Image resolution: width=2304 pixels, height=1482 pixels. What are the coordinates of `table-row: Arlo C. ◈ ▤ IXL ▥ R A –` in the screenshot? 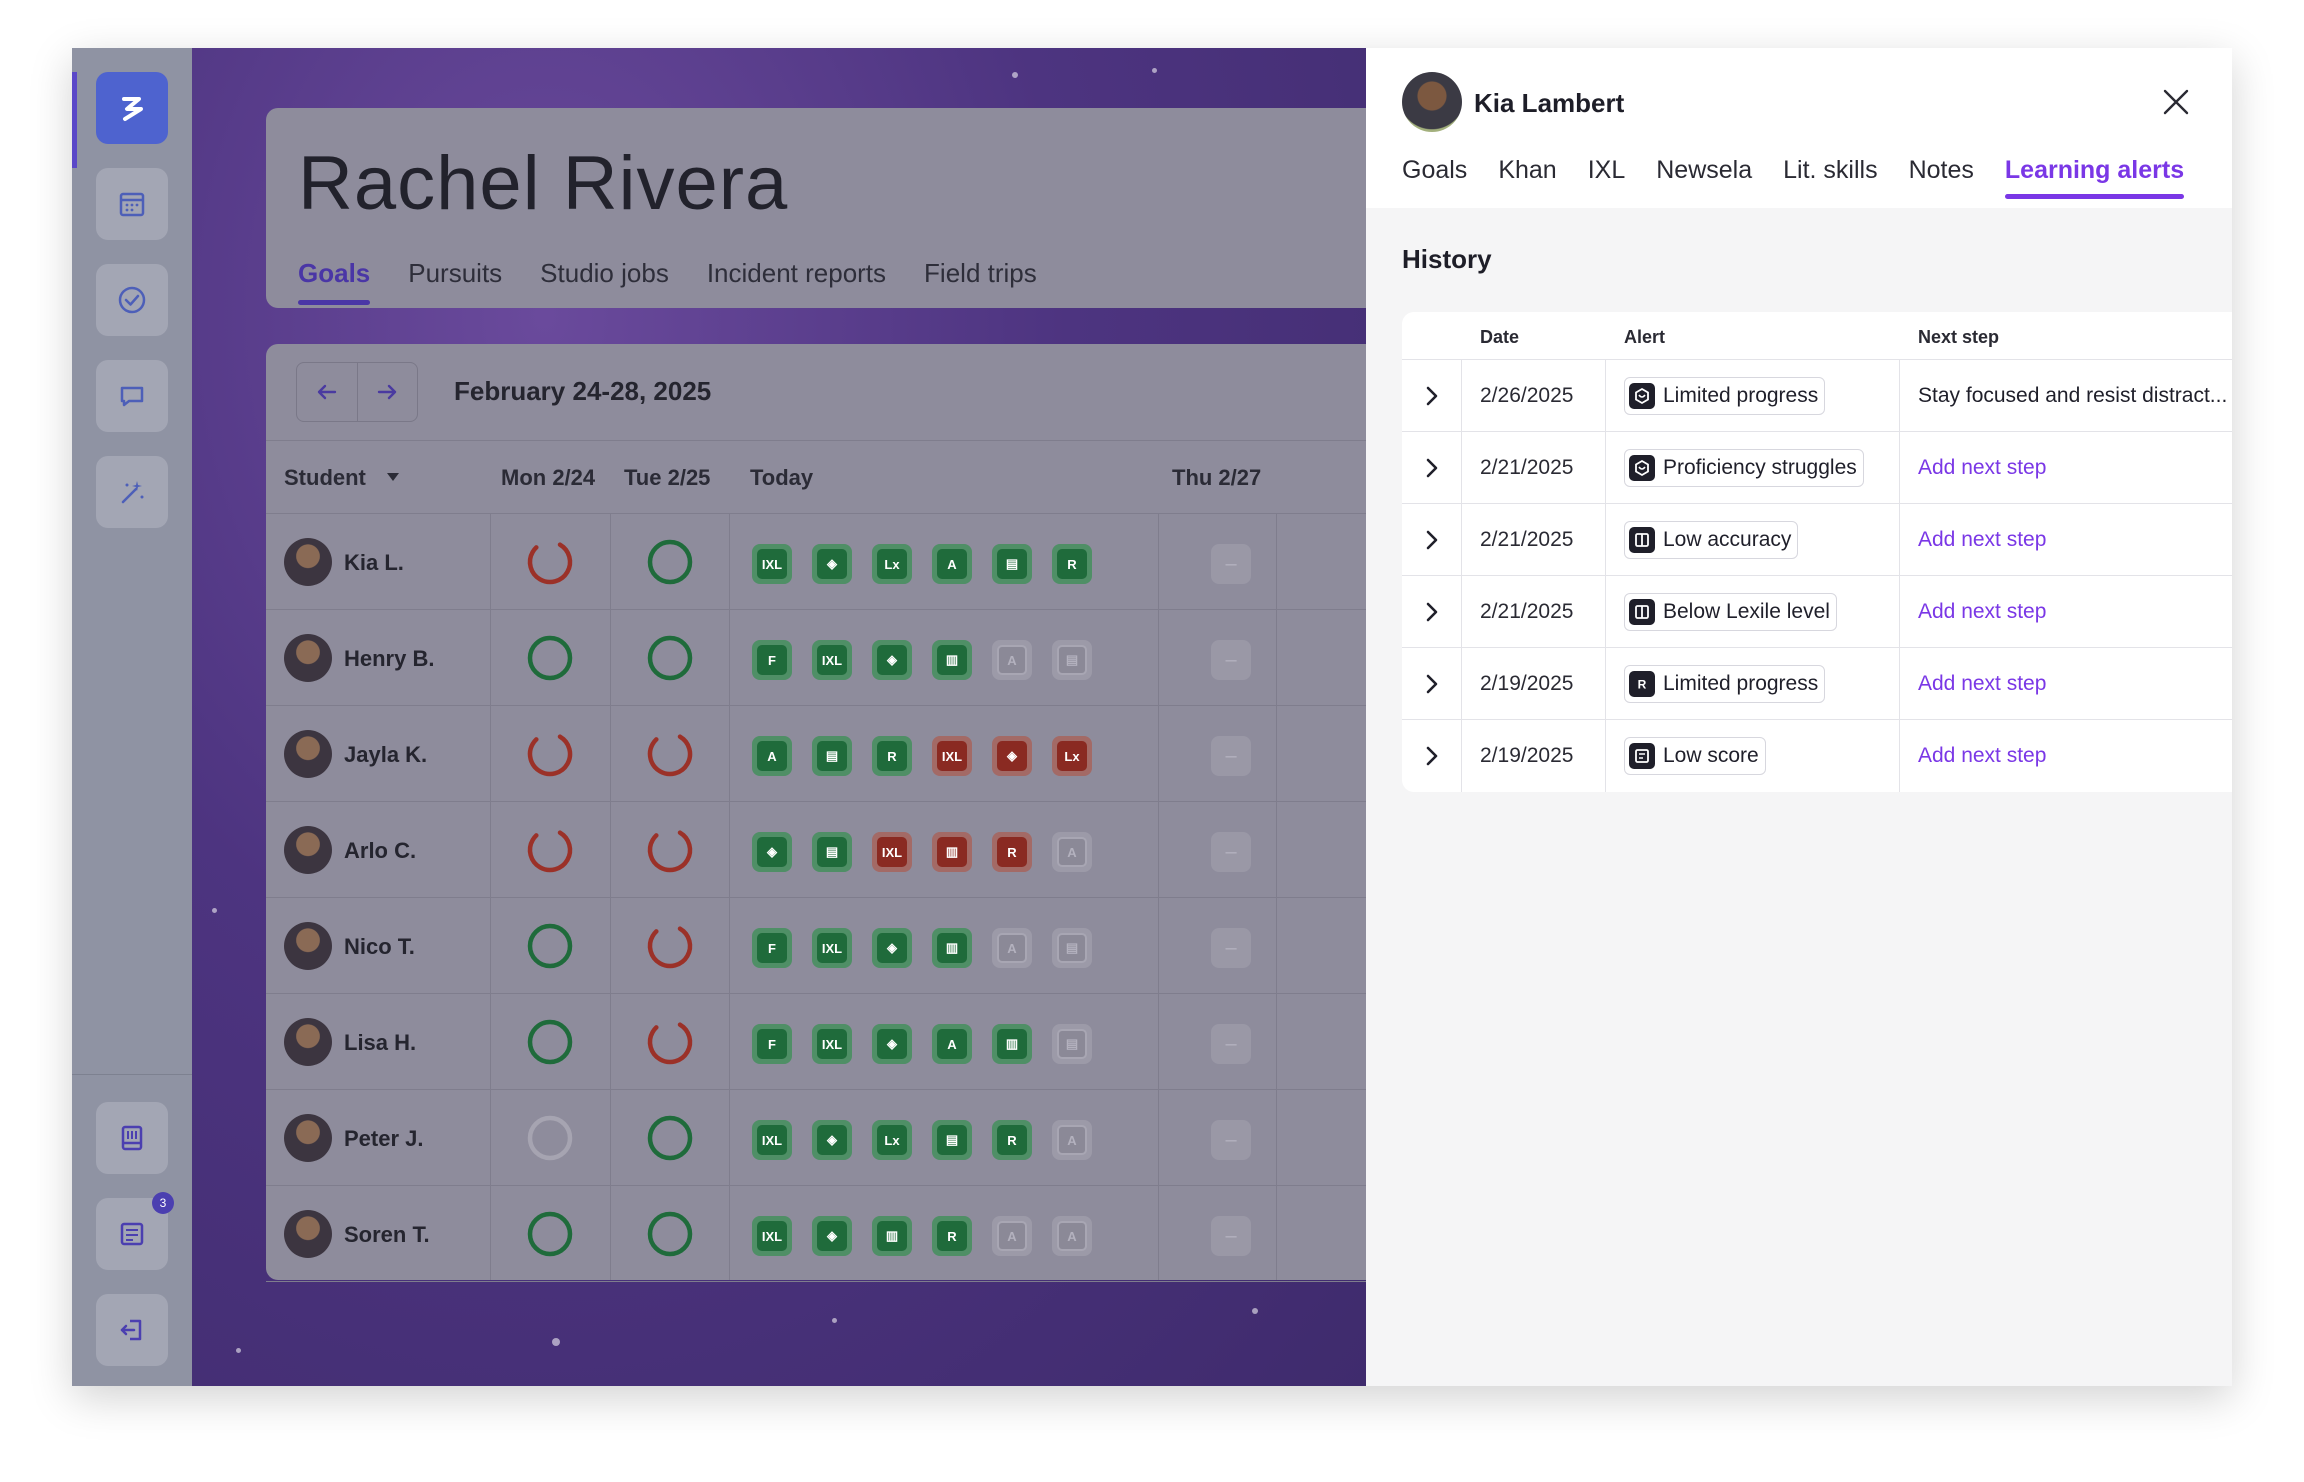 It's located at (816, 850).